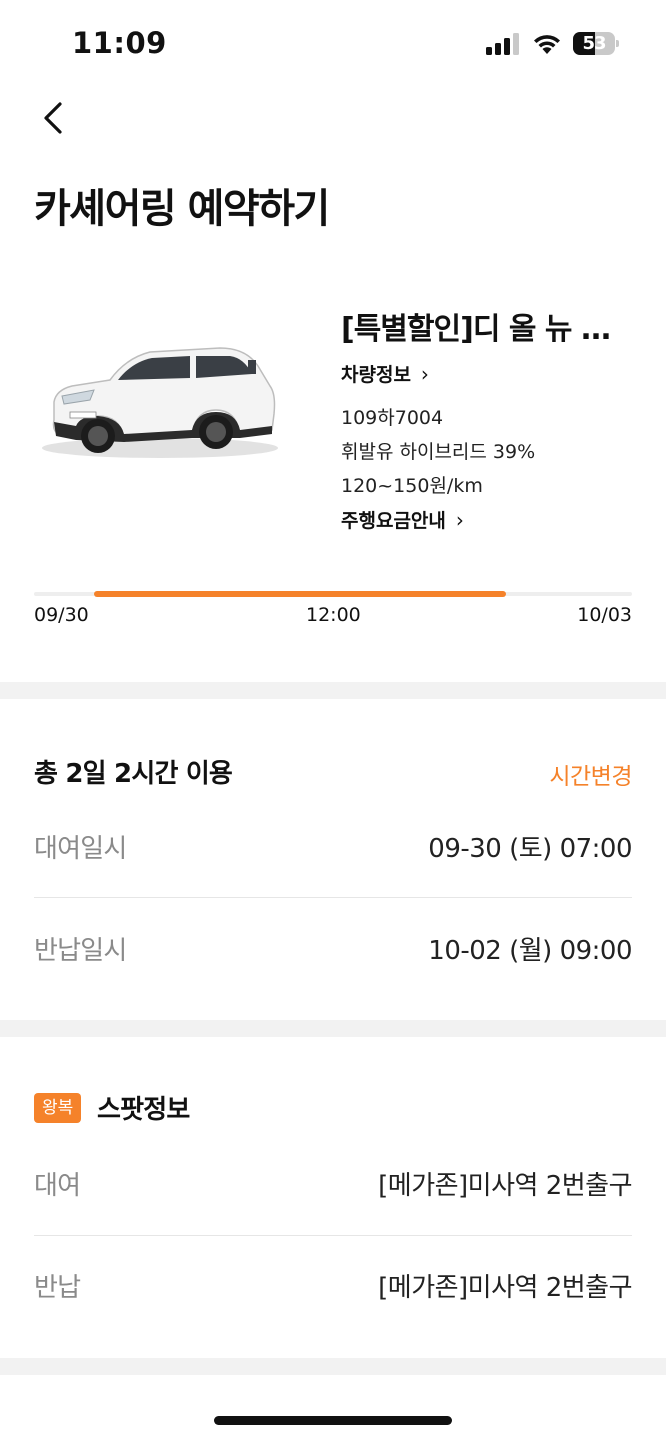  Describe the element at coordinates (61, 615) in the screenshot. I see `timeline-start-label: 09/30` at that location.